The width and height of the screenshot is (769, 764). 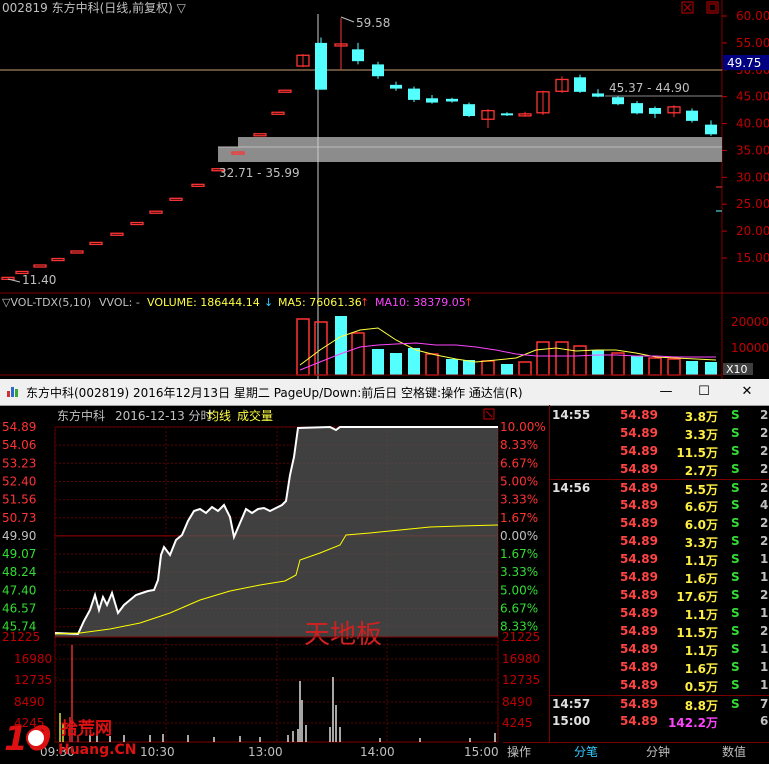 I want to click on kline-y-tick: 35.00, so click(x=752, y=150).